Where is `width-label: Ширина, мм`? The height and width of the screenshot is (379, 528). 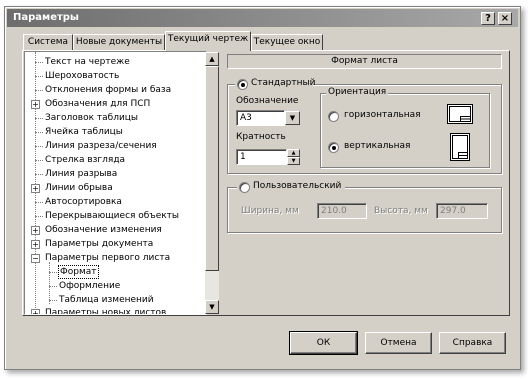 width-label: Ширина, мм is located at coordinates (270, 211).